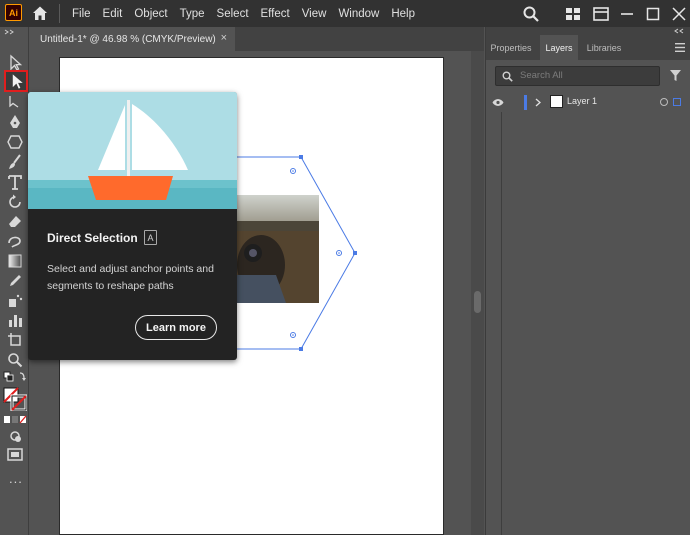 Image resolution: width=690 pixels, height=535 pixels. What do you see at coordinates (15, 122) in the screenshot?
I see `pen-tool-icon` at bounding box center [15, 122].